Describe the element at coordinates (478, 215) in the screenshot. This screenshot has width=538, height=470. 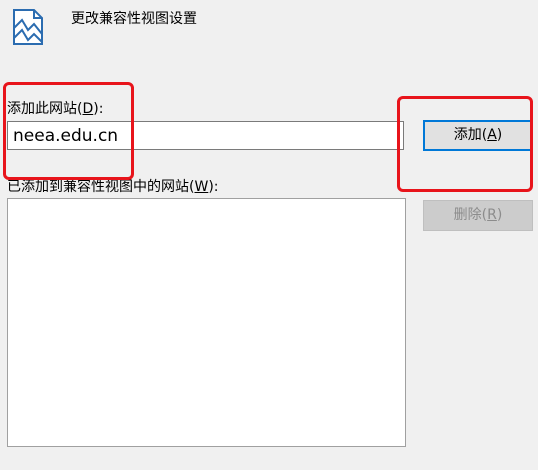
I see `remove-button: 删除(R)` at that location.